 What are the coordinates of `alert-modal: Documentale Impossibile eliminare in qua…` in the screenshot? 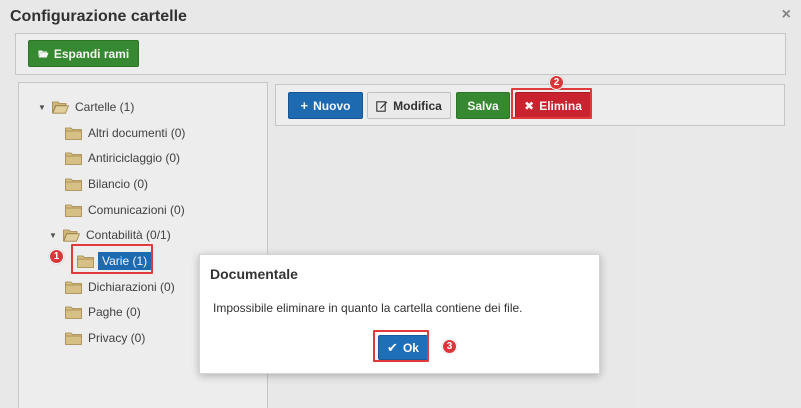 It's located at (399, 314).